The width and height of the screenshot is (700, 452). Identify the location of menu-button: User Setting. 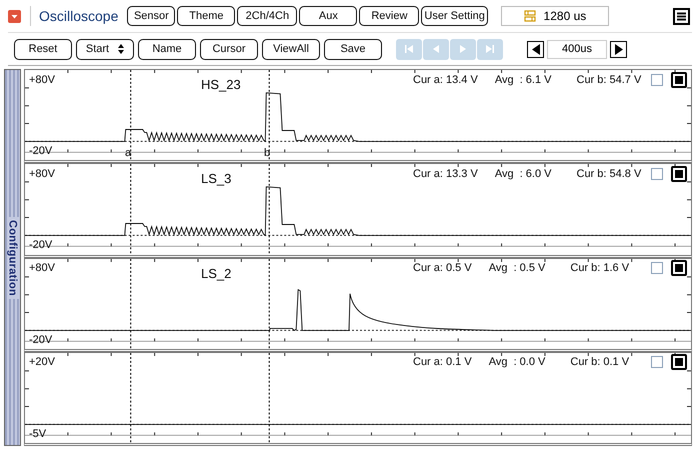
(454, 16).